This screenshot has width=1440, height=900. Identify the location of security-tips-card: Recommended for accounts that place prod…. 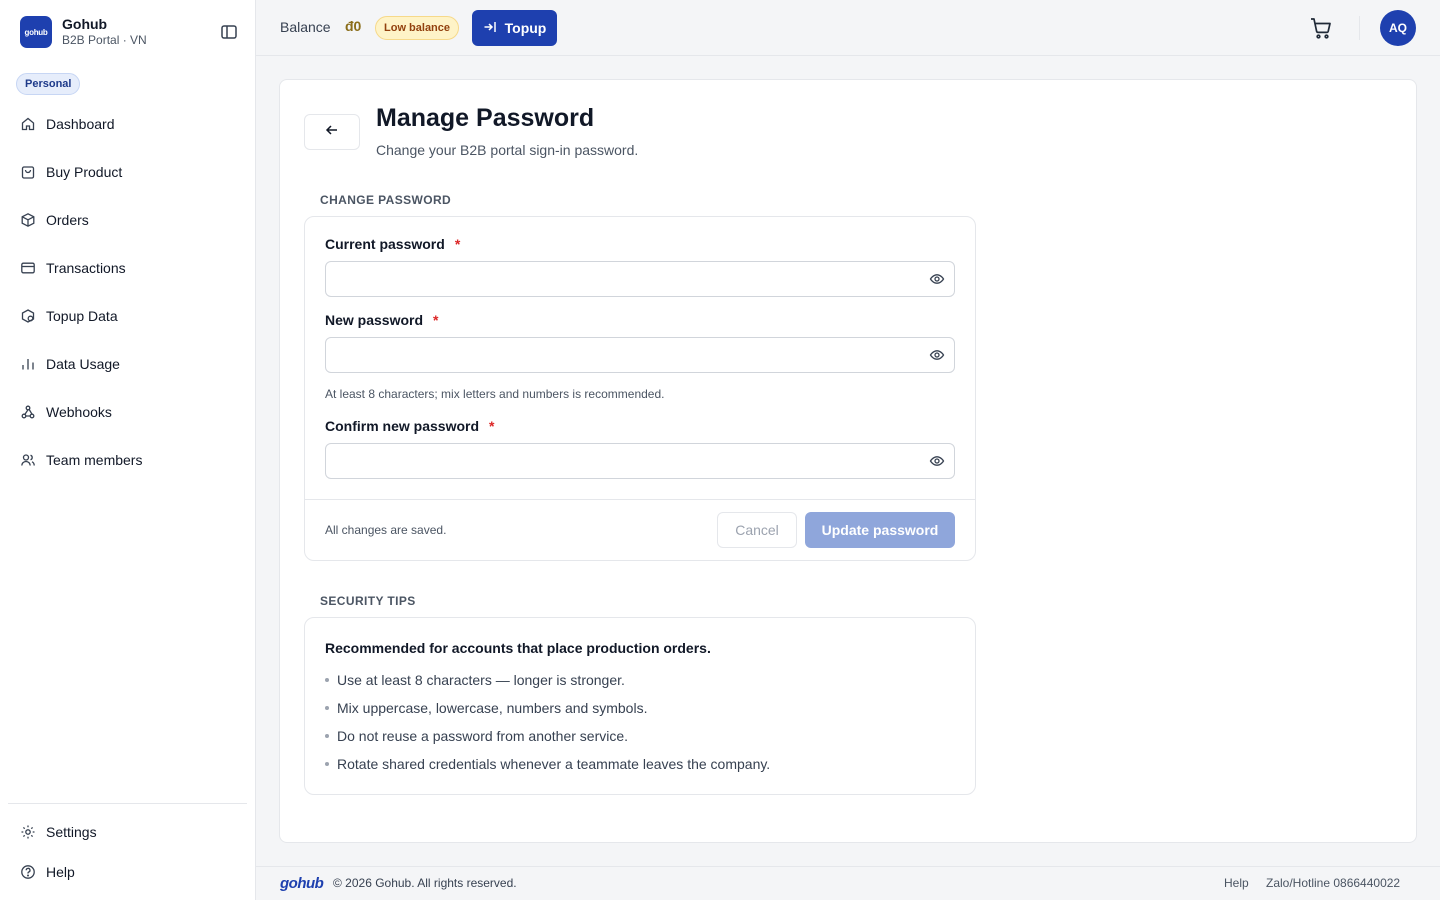
(640, 706).